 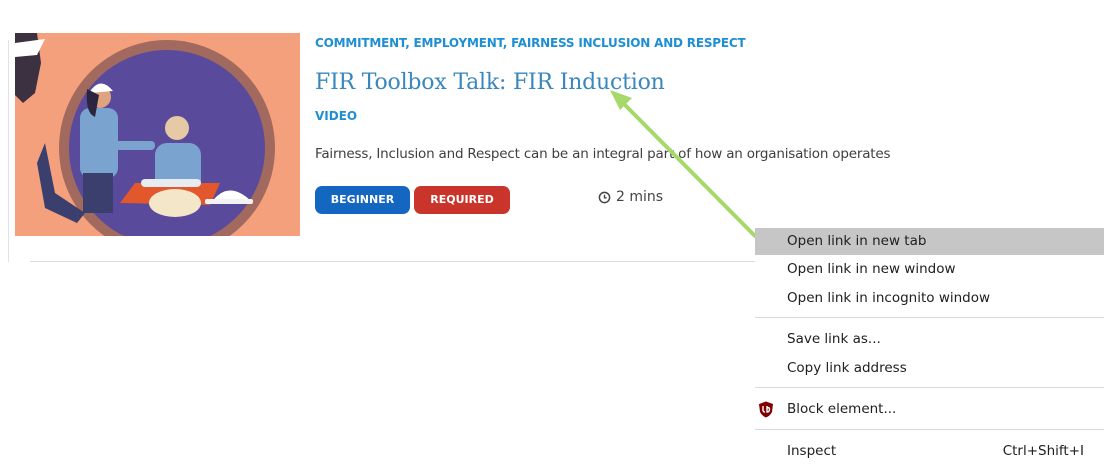 What do you see at coordinates (766, 409) in the screenshot?
I see `ublock-origin-icon` at bounding box center [766, 409].